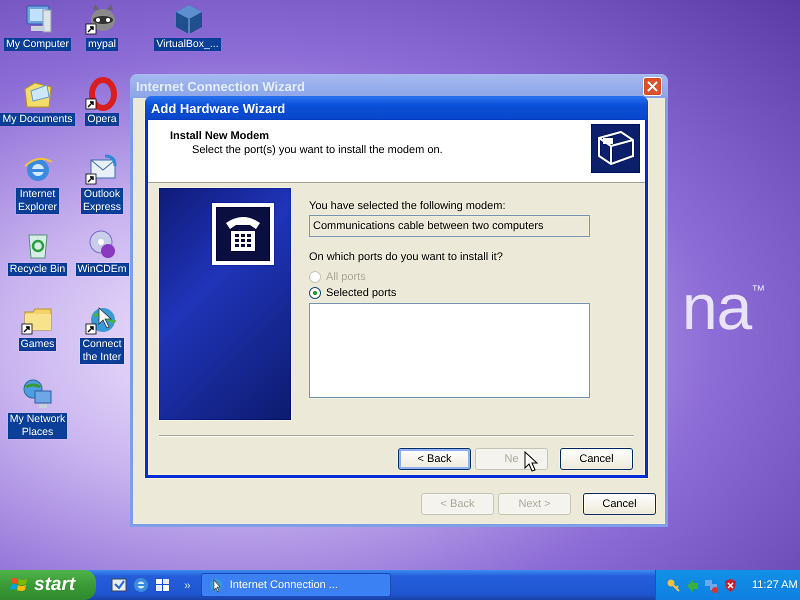 The width and height of the screenshot is (800, 600). I want to click on desktop-icon-label: Internet Explorer, so click(38, 201).